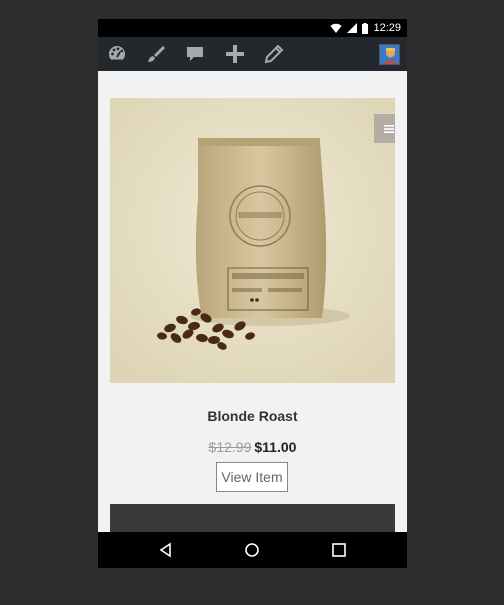 The width and height of the screenshot is (504, 605). Describe the element at coordinates (195, 54) in the screenshot. I see `comments-icon` at that location.